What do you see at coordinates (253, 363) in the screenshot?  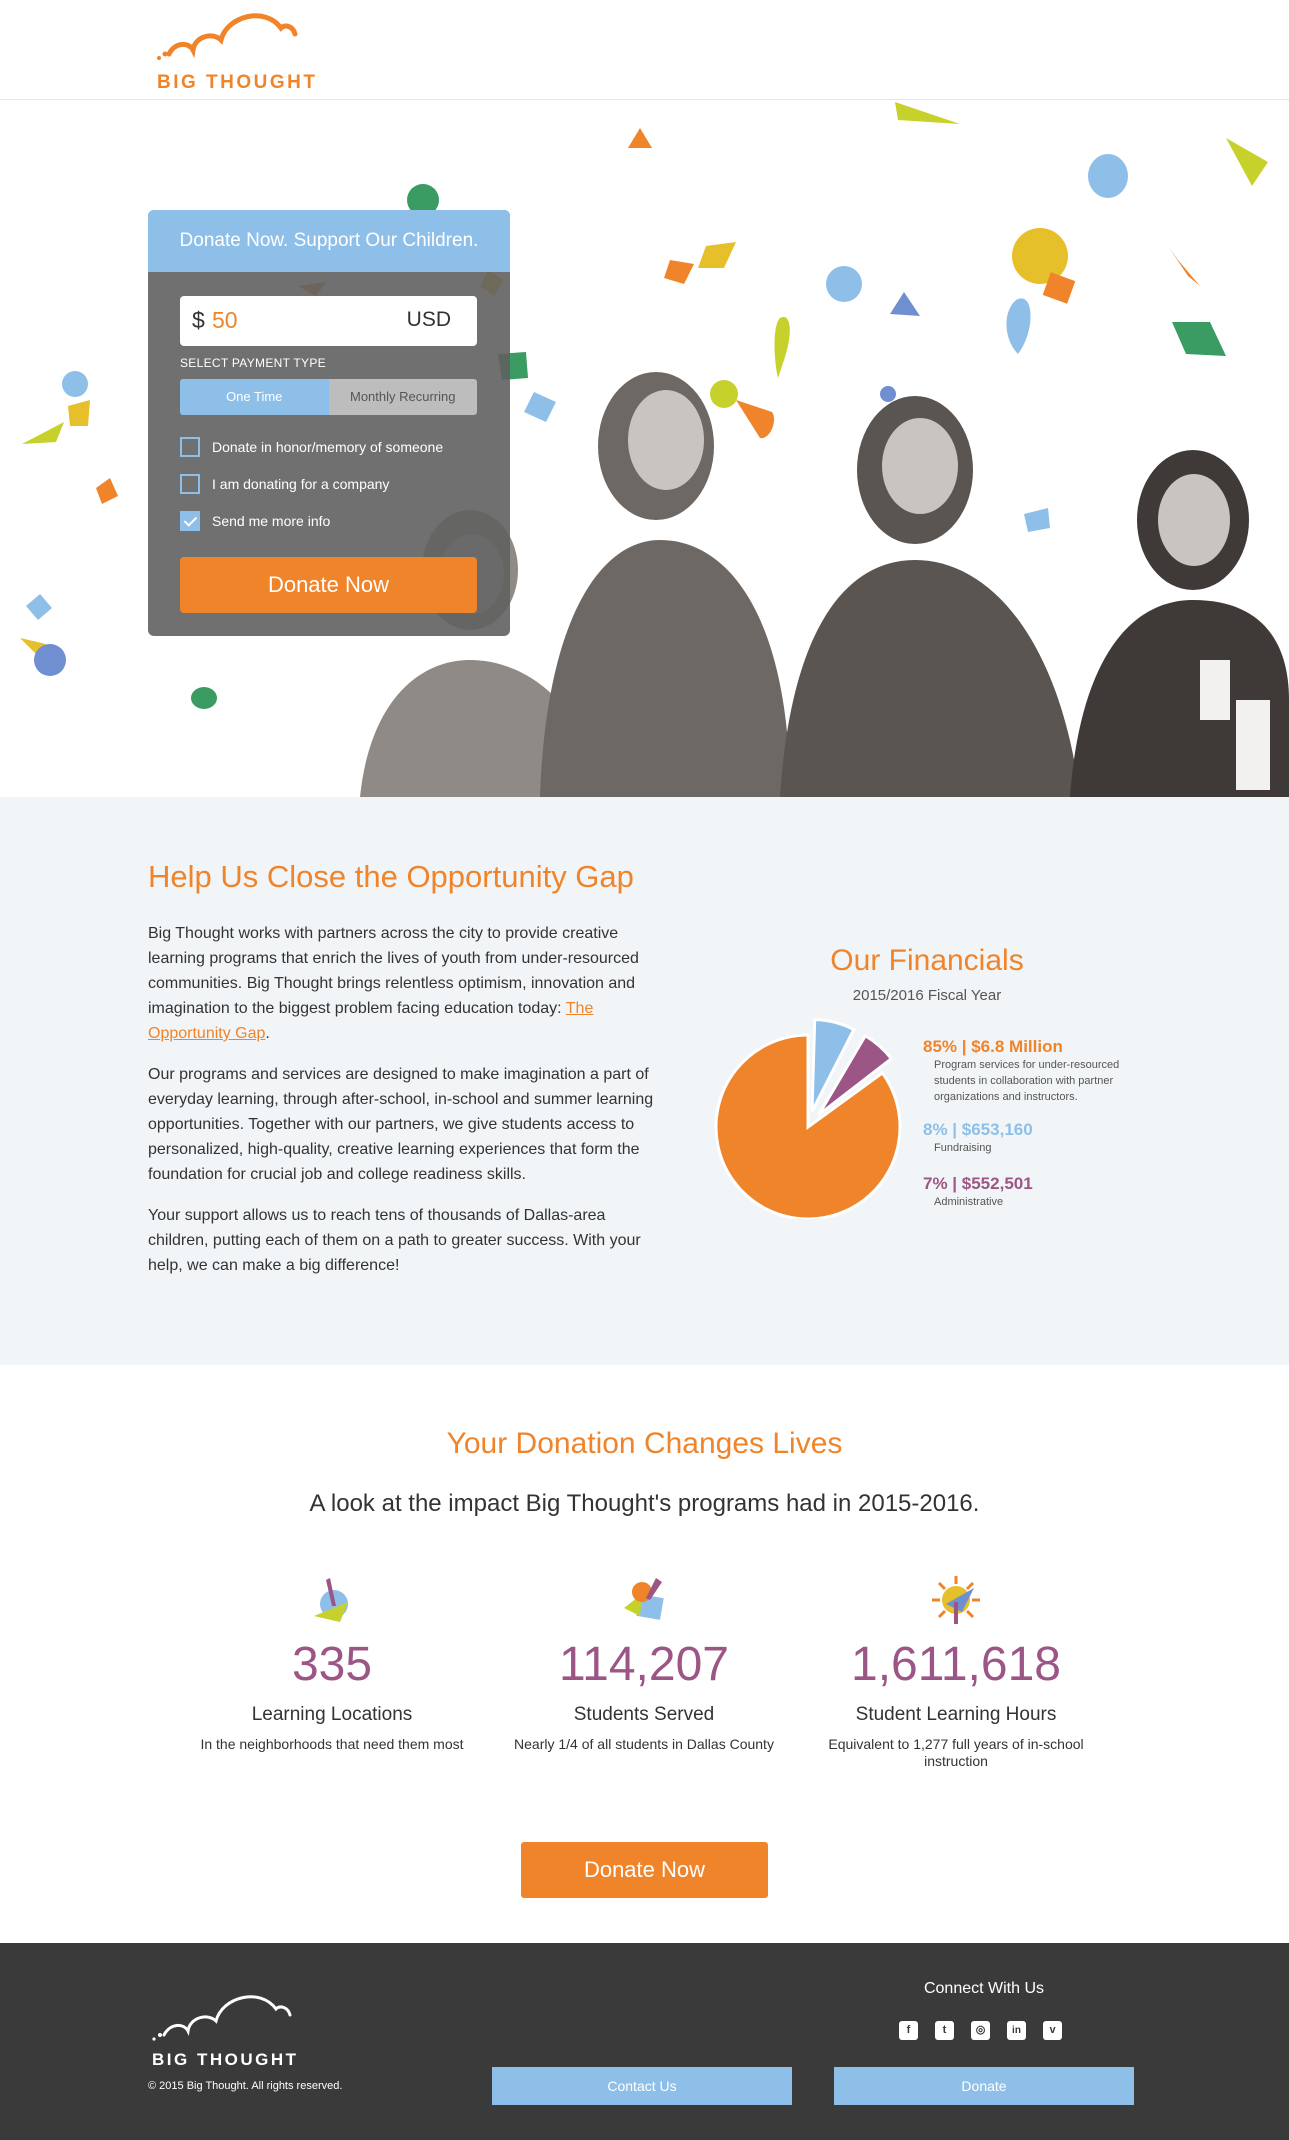 I see `payment-type-label: SELECT PAYMENT TYPE` at bounding box center [253, 363].